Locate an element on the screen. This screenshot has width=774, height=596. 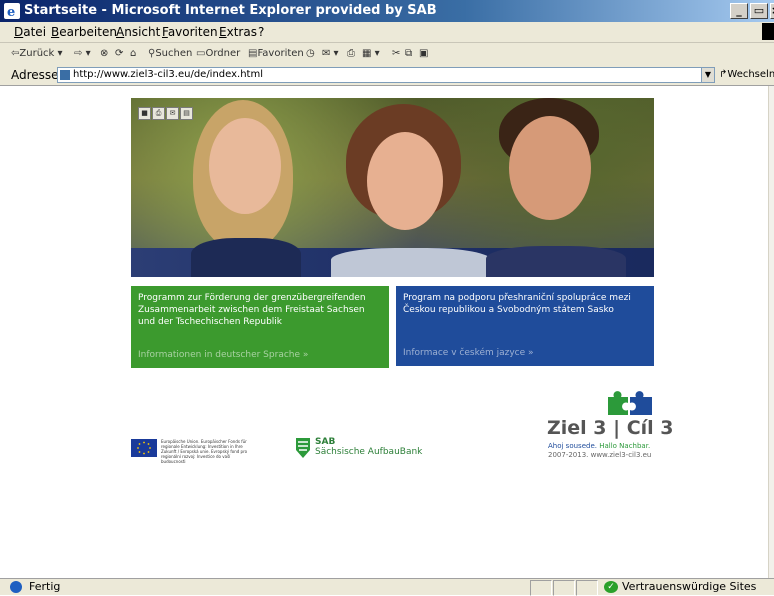
cut-icon: ✂ is located at coordinates (396, 53).